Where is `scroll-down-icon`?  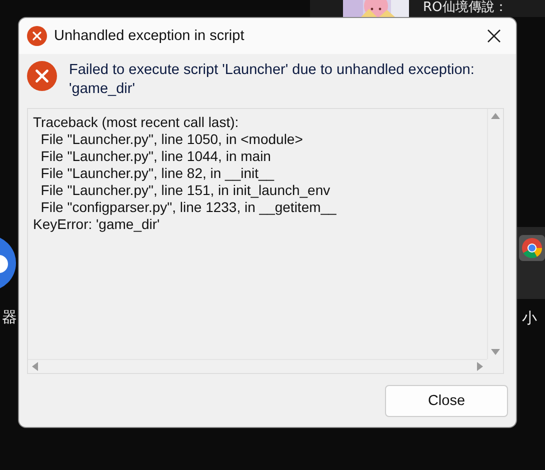 scroll-down-icon is located at coordinates (495, 352).